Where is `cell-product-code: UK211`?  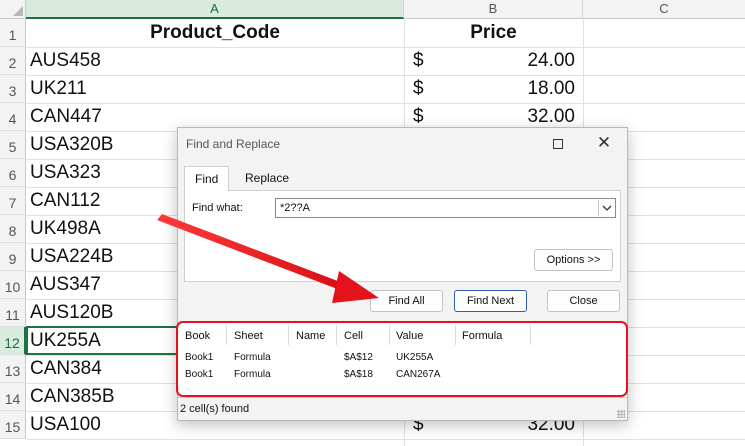 cell-product-code: UK211 is located at coordinates (58, 89).